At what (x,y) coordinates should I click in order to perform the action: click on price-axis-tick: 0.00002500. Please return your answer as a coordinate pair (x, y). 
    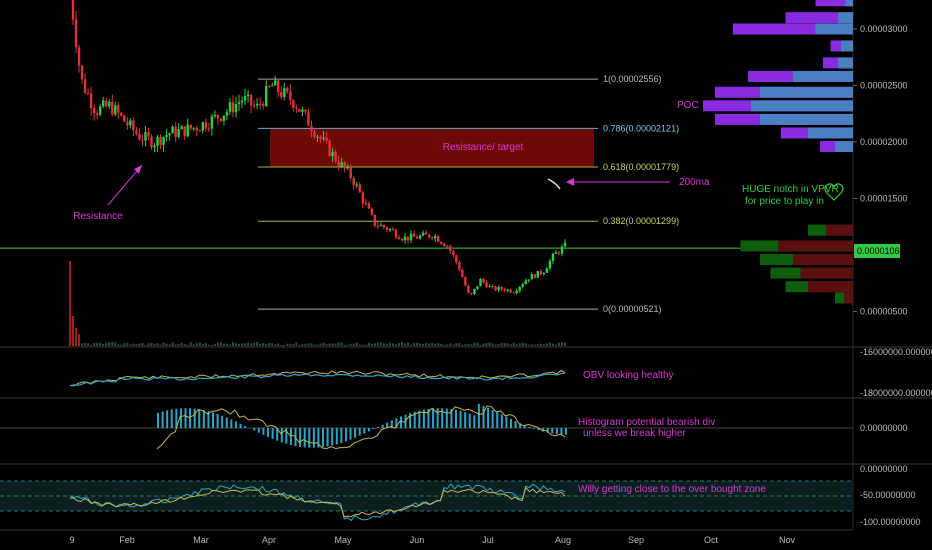
    Looking at the image, I should click on (884, 86).